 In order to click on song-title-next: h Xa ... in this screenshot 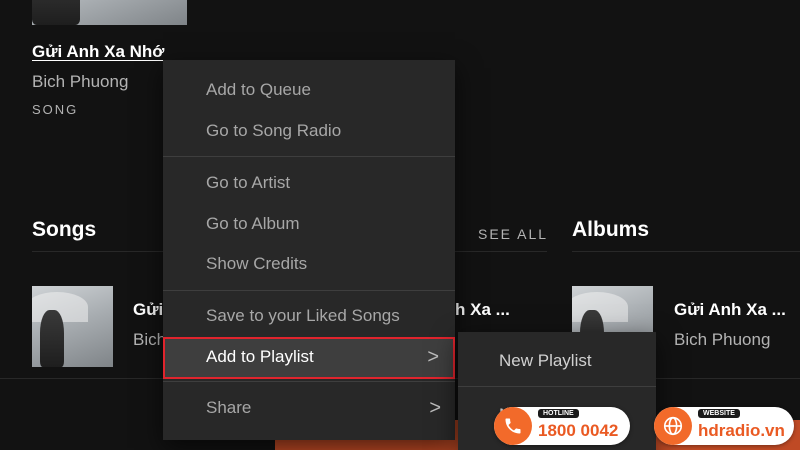, I will do `click(482, 310)`.